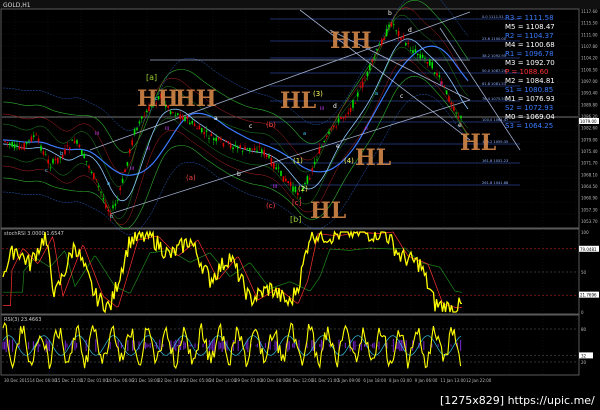  What do you see at coordinates (222, 380) in the screenshot?
I see `time-axis-label: 24 Dec 14:00` at bounding box center [222, 380].